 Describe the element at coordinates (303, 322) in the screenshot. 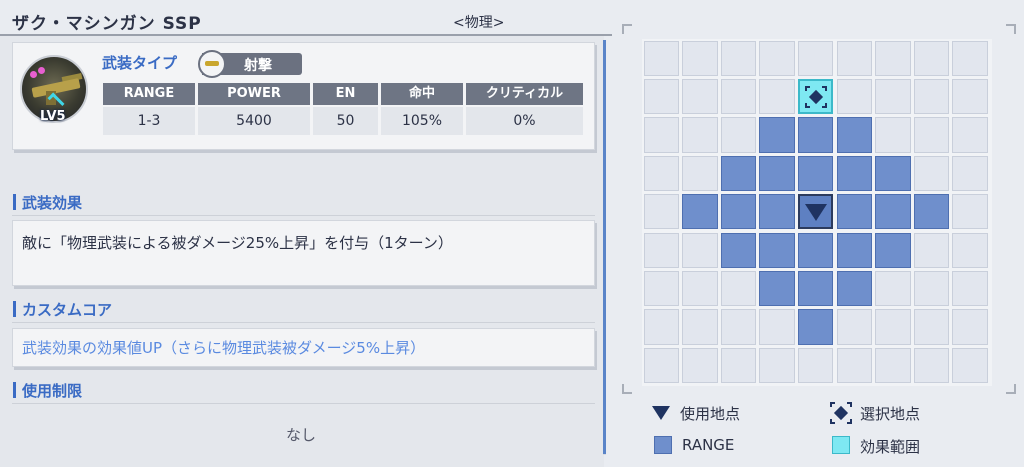

I see `custom-core-section-divider` at that location.